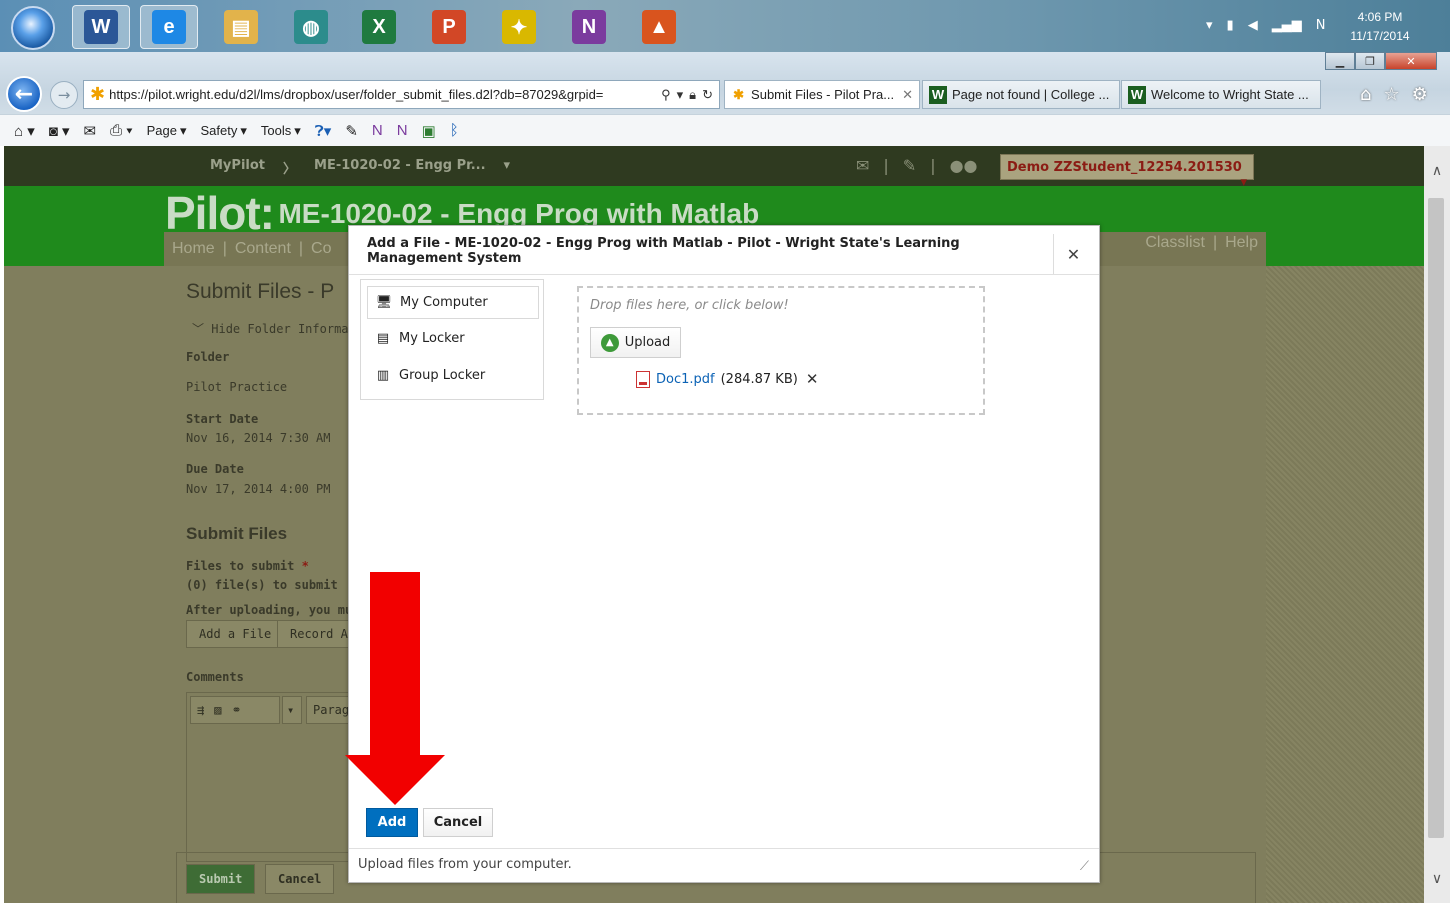 The height and width of the screenshot is (903, 1450). What do you see at coordinates (1365, 94) in the screenshot?
I see `home-icon: ⌂` at bounding box center [1365, 94].